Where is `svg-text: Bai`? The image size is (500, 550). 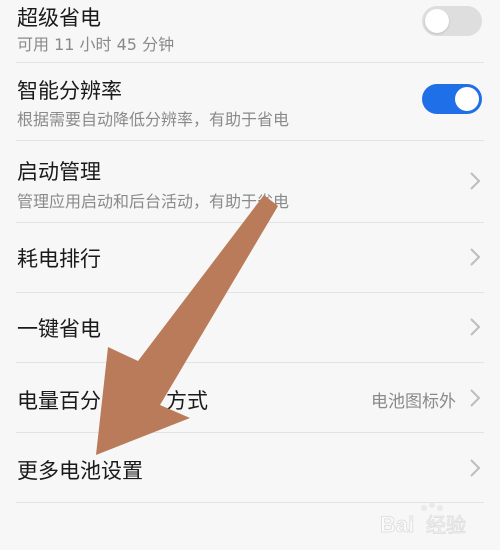 svg-text: Bai is located at coordinates (397, 524).